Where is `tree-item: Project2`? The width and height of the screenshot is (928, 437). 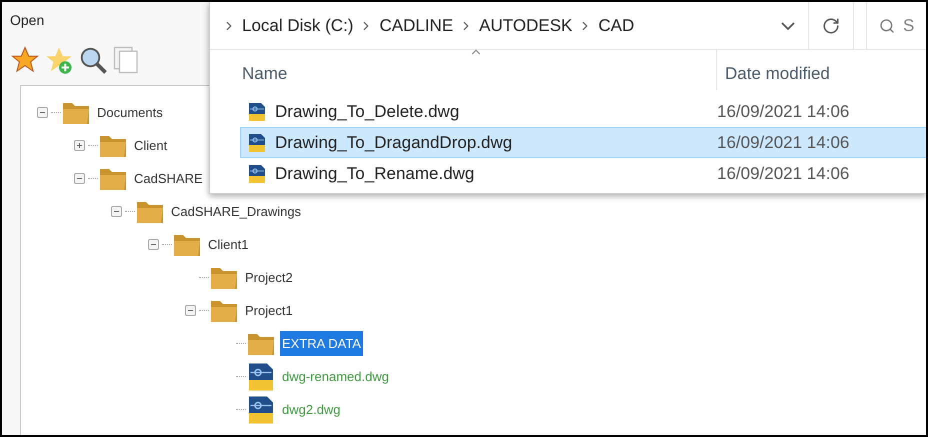 tree-item: Project2 is located at coordinates (269, 277).